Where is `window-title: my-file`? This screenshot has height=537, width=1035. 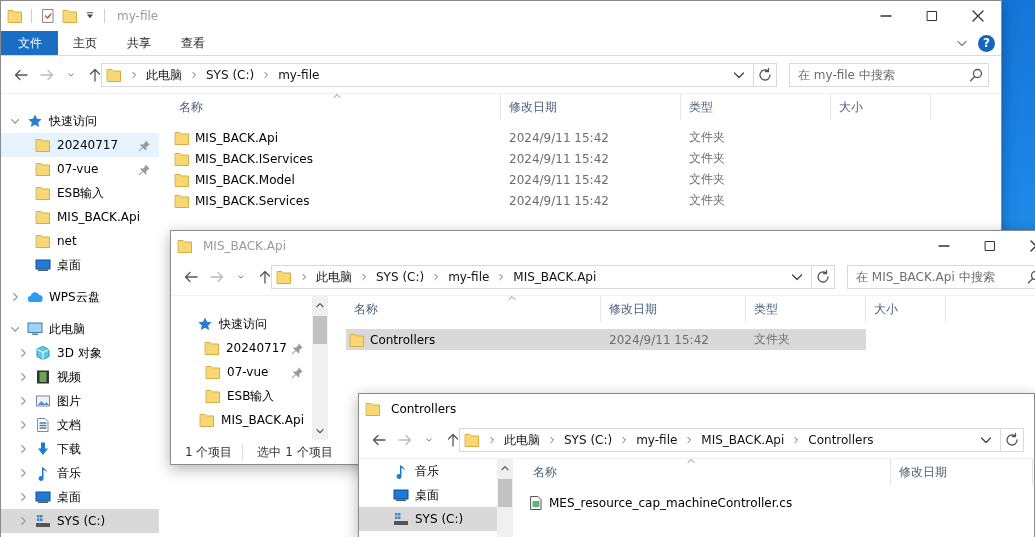 window-title: my-file is located at coordinates (138, 16).